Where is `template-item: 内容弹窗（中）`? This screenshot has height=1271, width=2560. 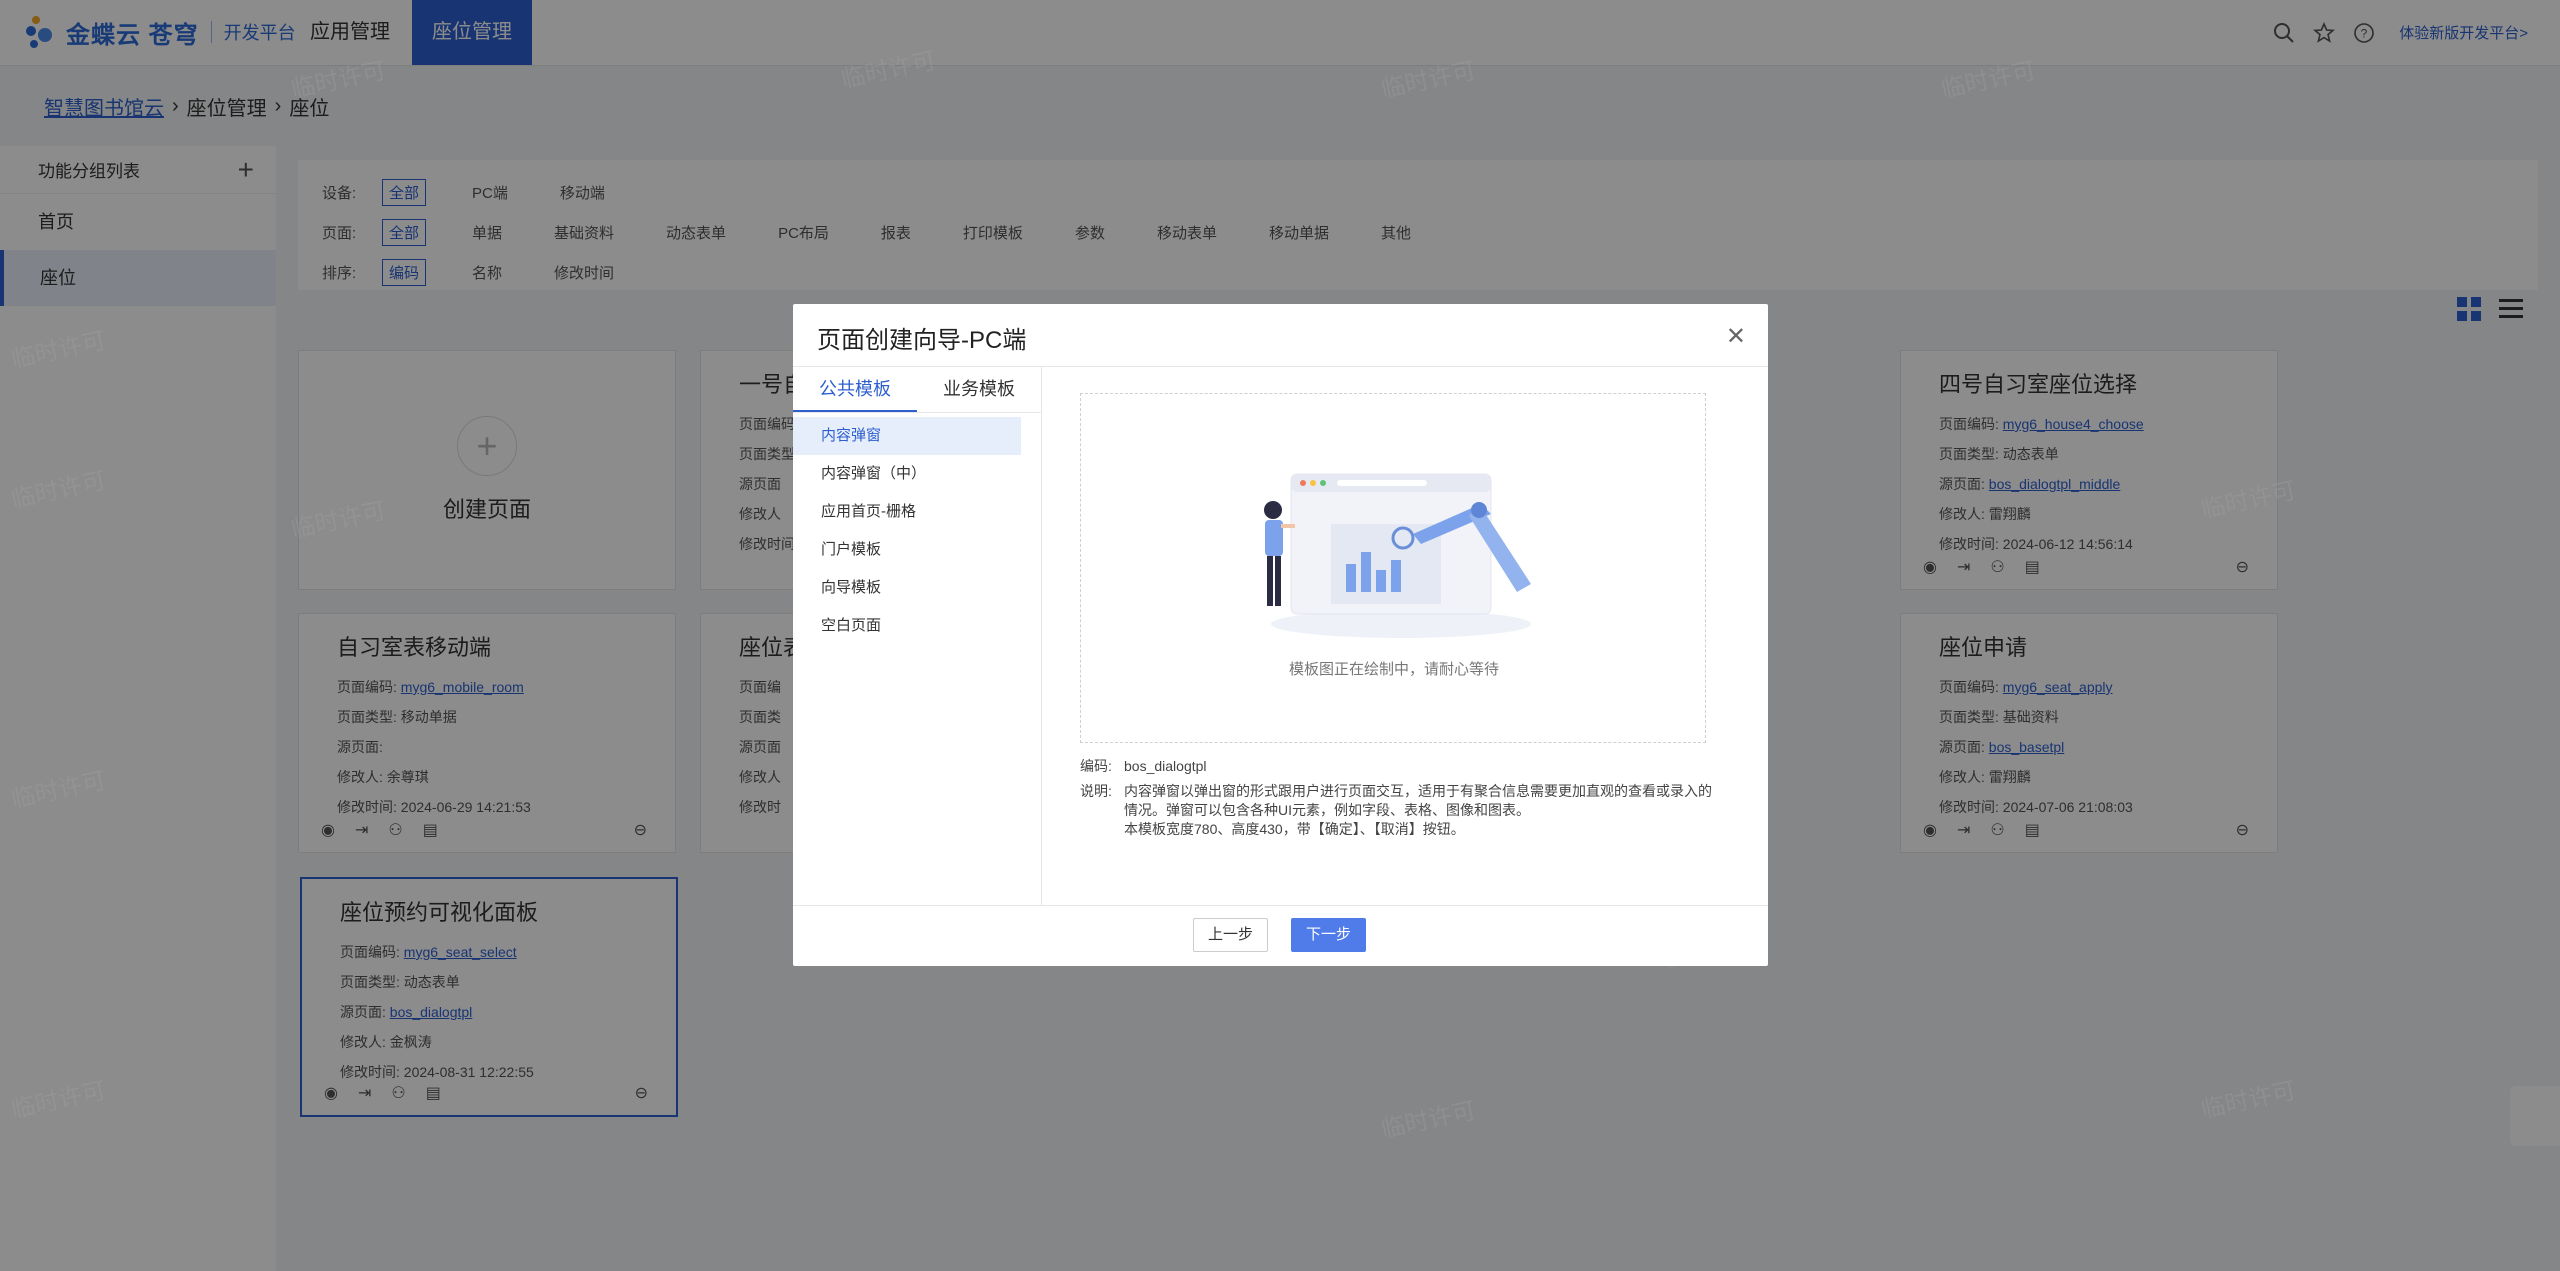
template-item: 内容弹窗（中） is located at coordinates (907, 474).